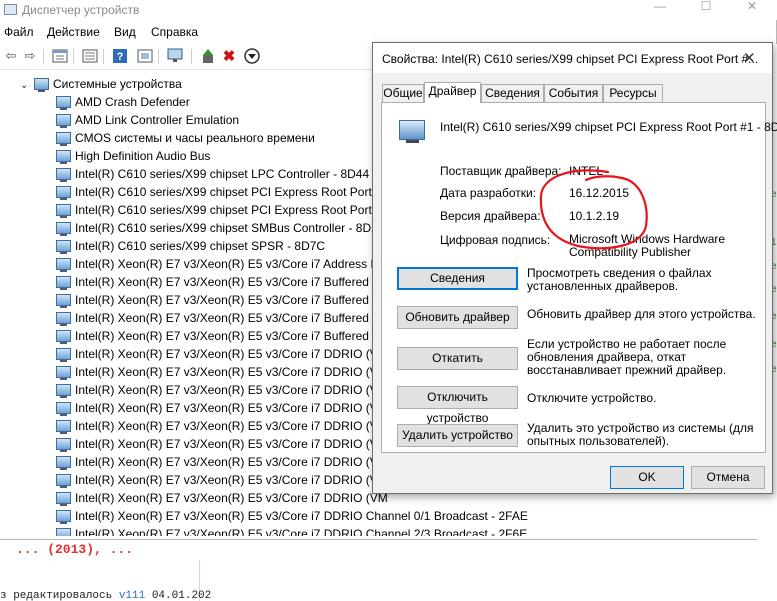 The width and height of the screenshot is (777, 601). I want to click on menu-file: Файл, so click(19, 32).